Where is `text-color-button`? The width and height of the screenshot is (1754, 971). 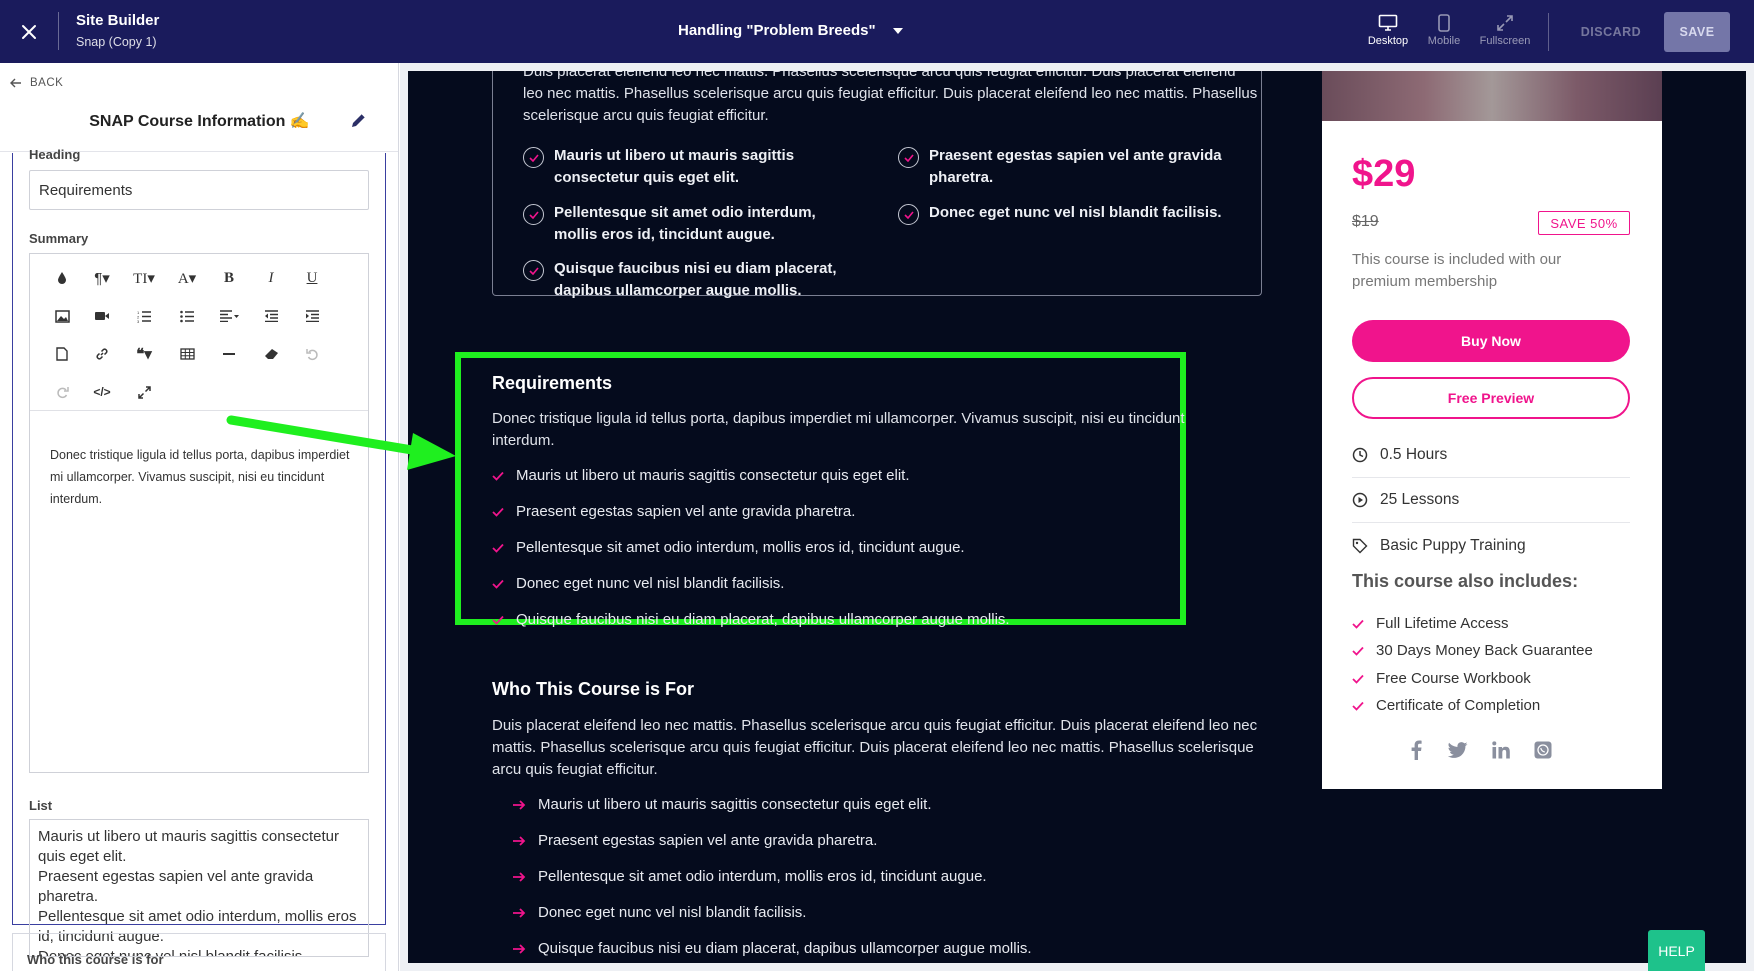
text-color-button is located at coordinates (62, 278).